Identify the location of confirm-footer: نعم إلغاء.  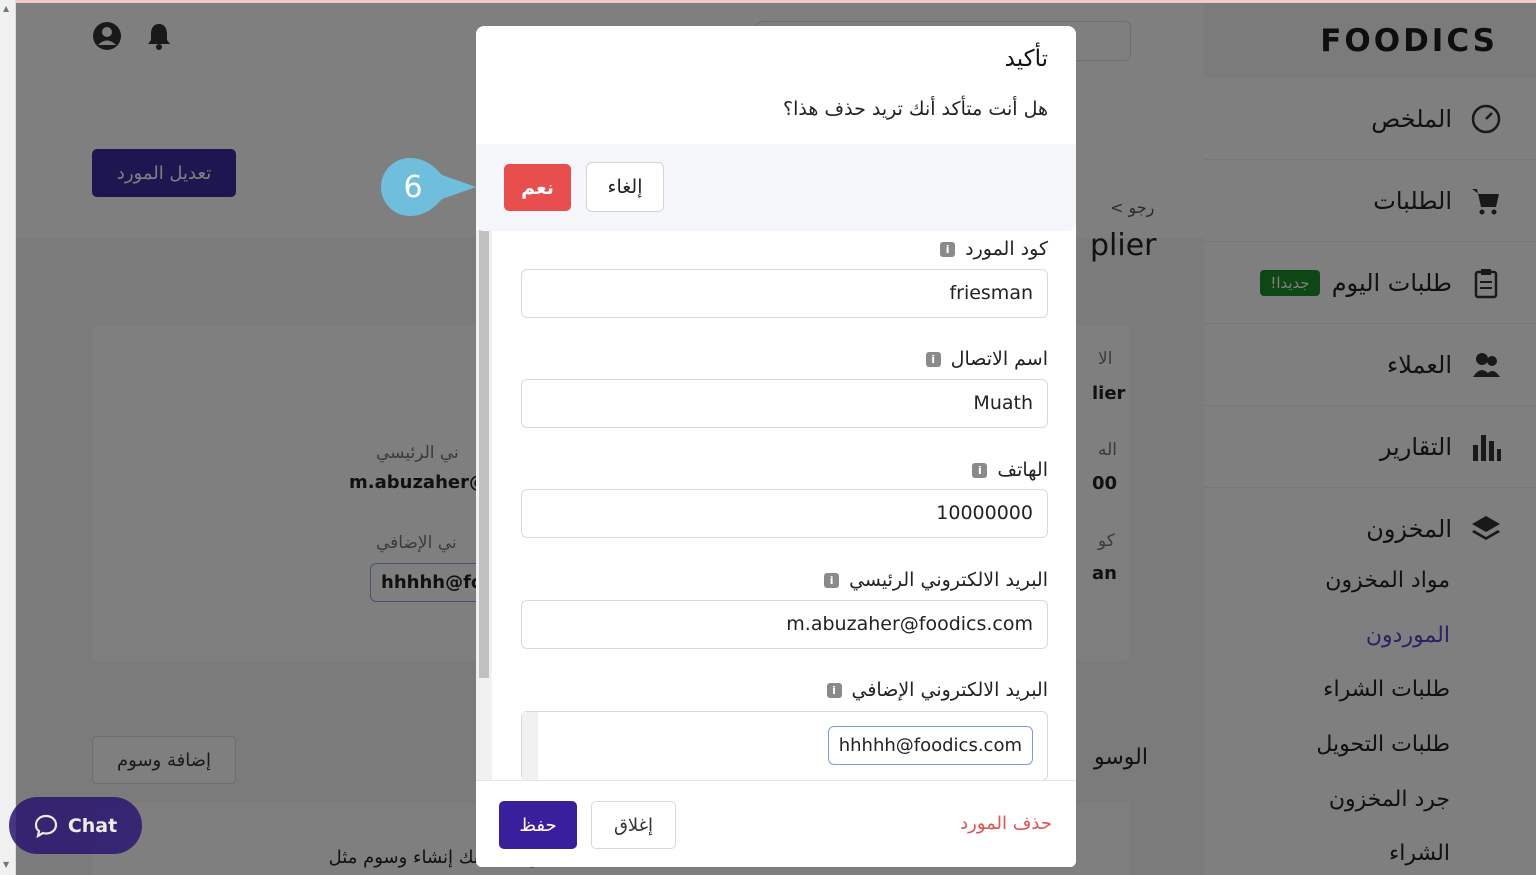
(776, 187).